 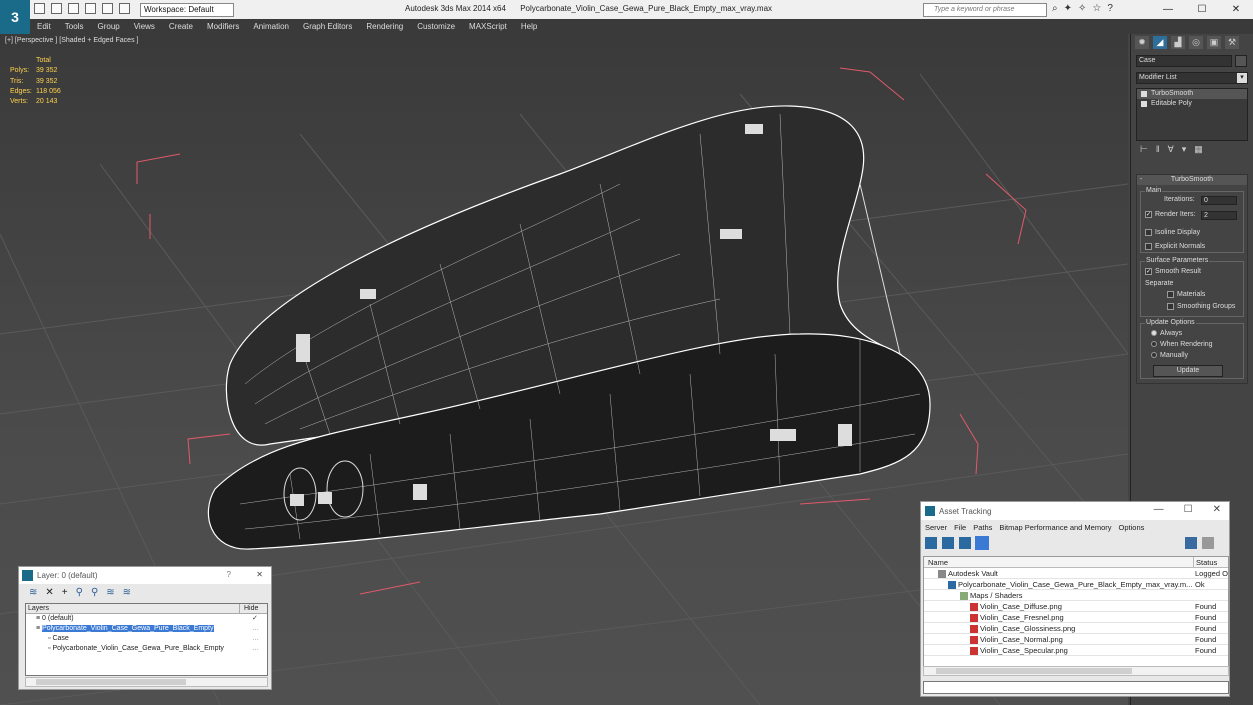 What do you see at coordinates (1205, 562) in the screenshot?
I see `col-status: Status` at bounding box center [1205, 562].